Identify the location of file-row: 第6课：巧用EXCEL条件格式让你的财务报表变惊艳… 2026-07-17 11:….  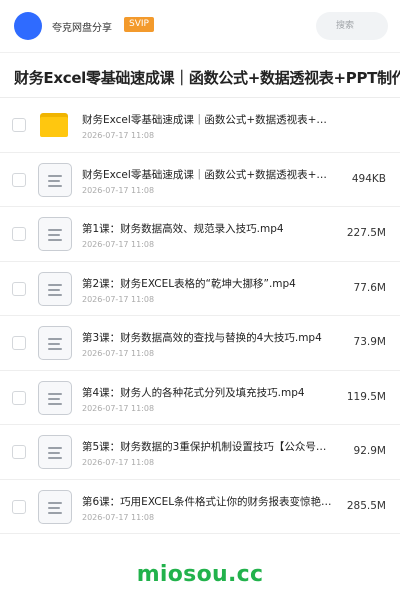
(200, 507).